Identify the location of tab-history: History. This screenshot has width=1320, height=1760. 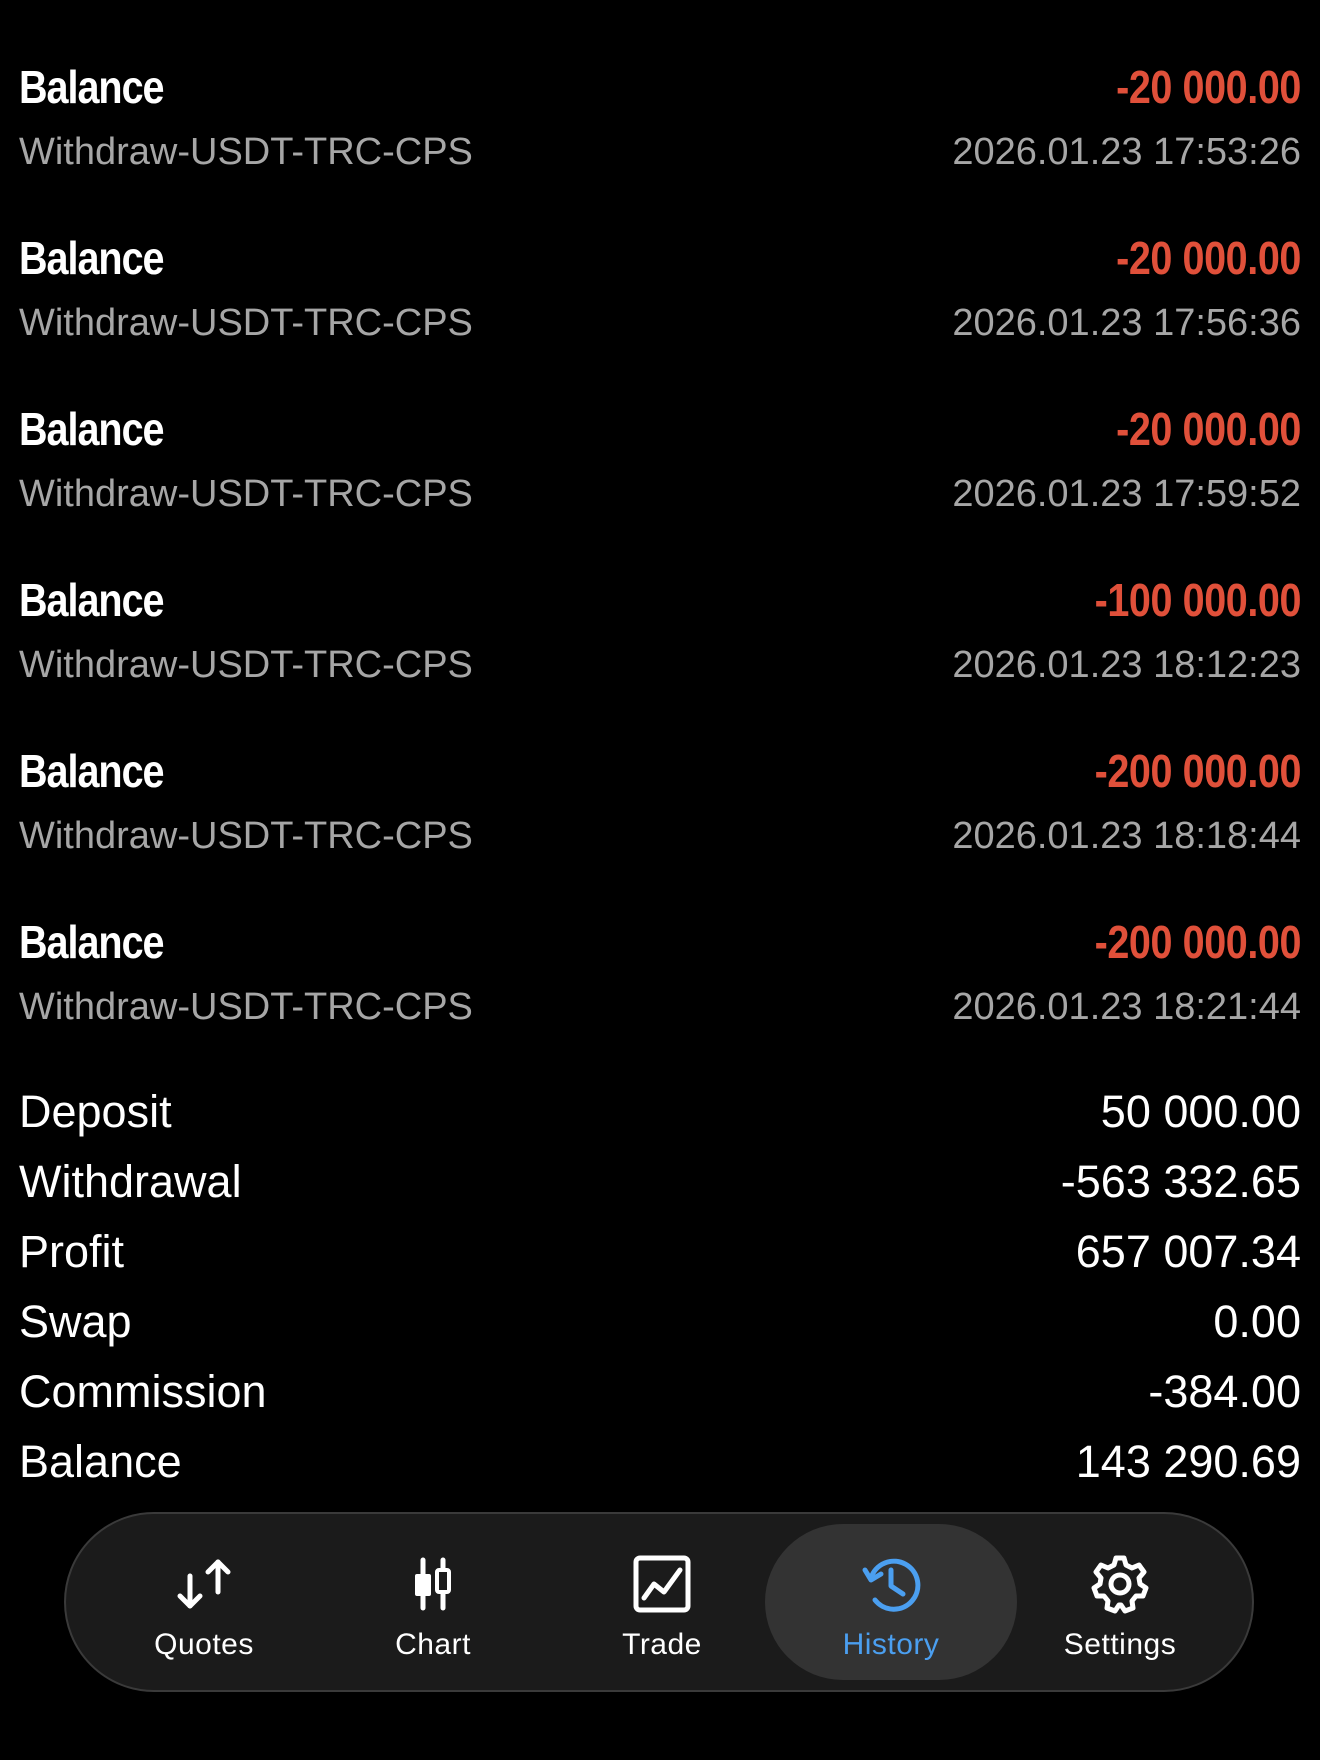
(891, 1602).